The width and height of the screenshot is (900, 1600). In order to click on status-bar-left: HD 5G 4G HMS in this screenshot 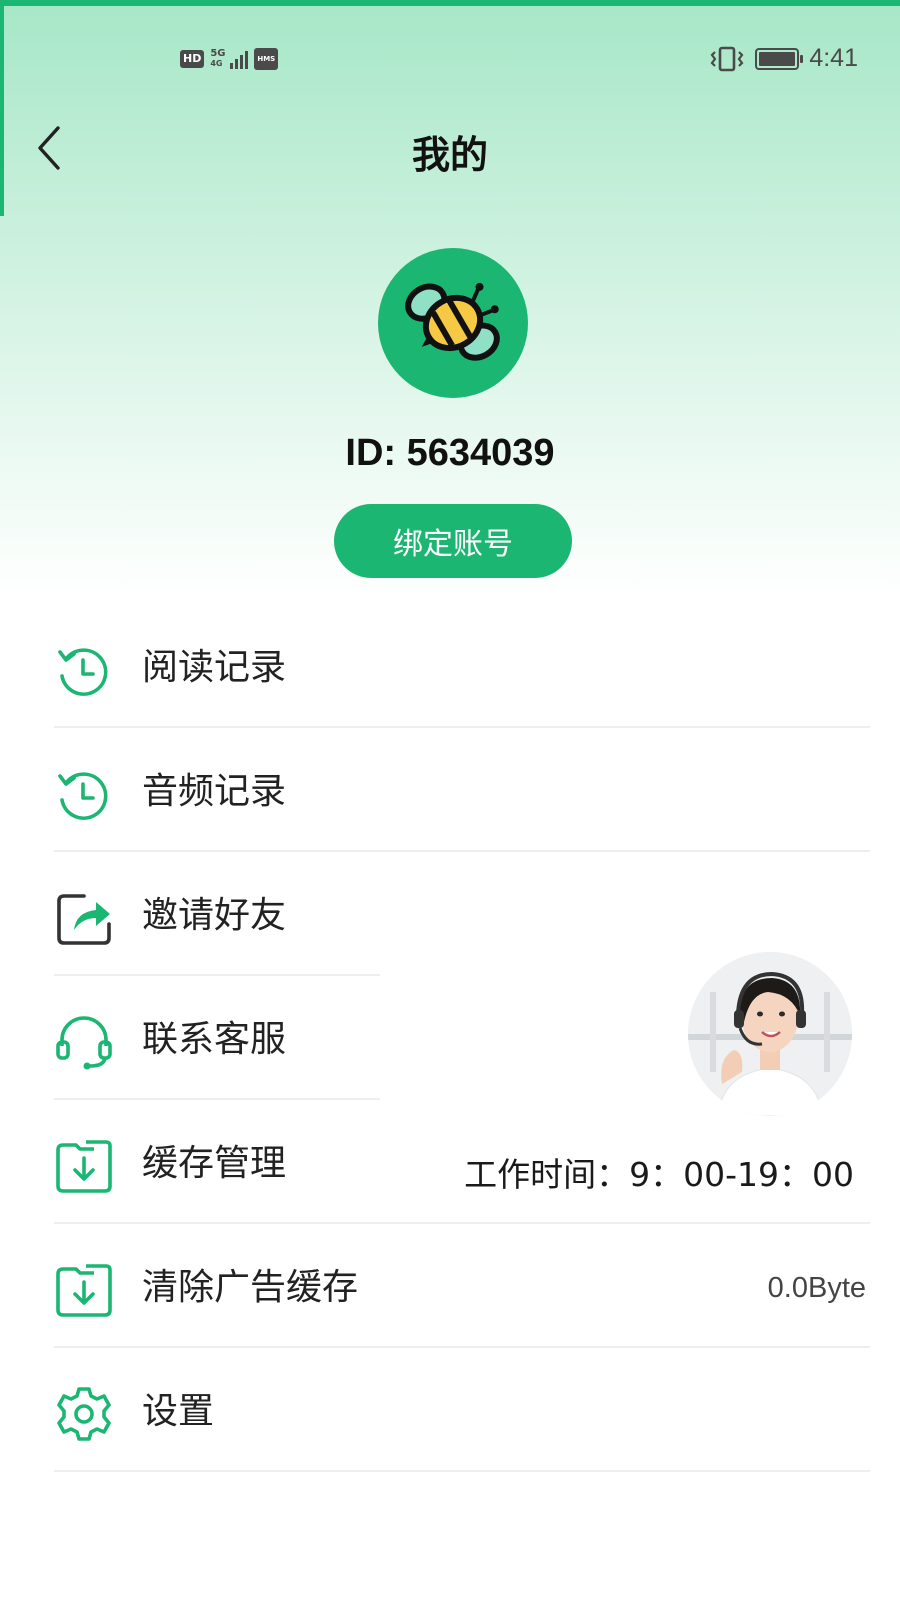, I will do `click(229, 59)`.